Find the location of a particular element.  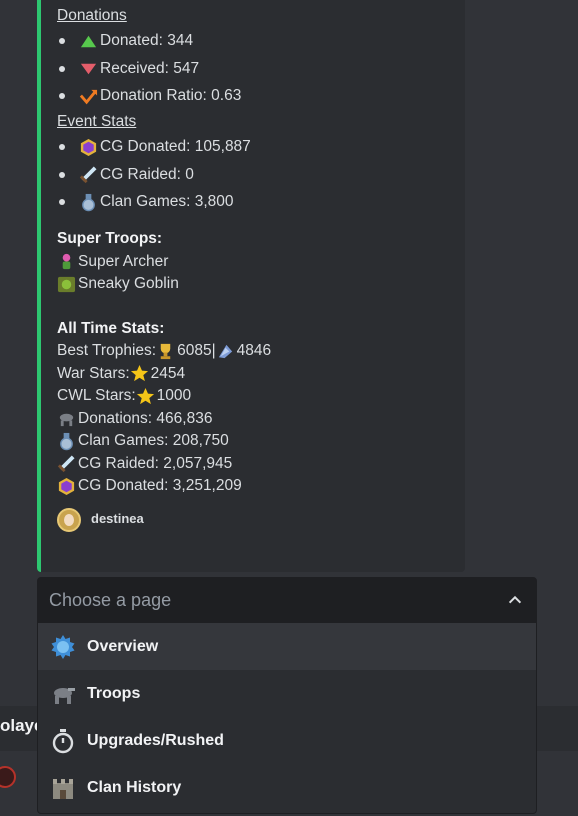

embed-footer: destinea is located at coordinates (255, 519).